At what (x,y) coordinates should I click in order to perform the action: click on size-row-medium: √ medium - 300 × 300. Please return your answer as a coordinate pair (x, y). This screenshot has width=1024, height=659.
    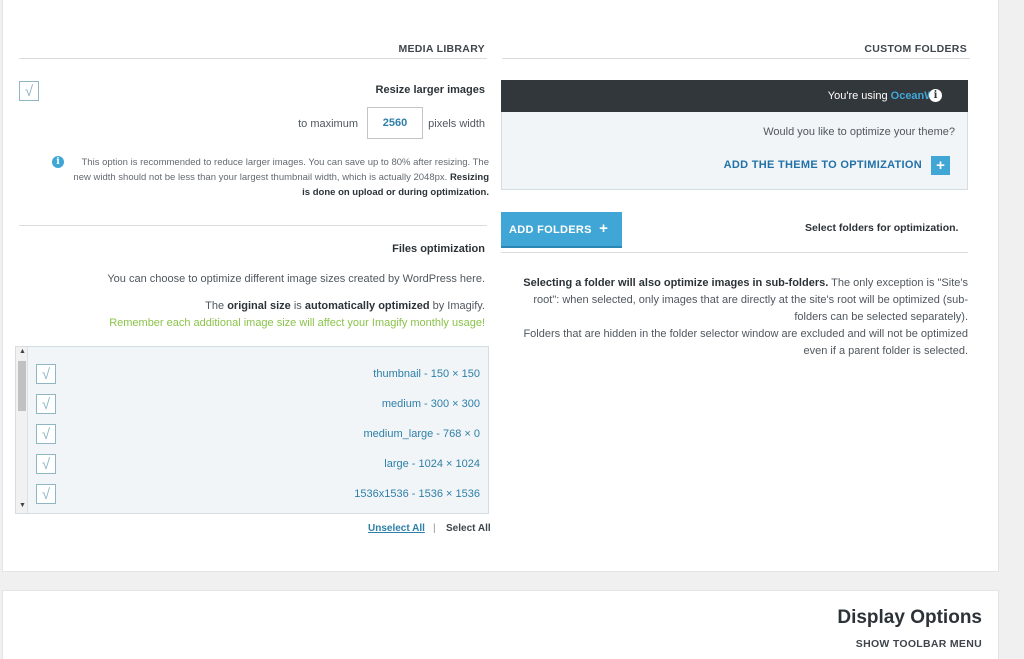
    Looking at the image, I should click on (262, 404).